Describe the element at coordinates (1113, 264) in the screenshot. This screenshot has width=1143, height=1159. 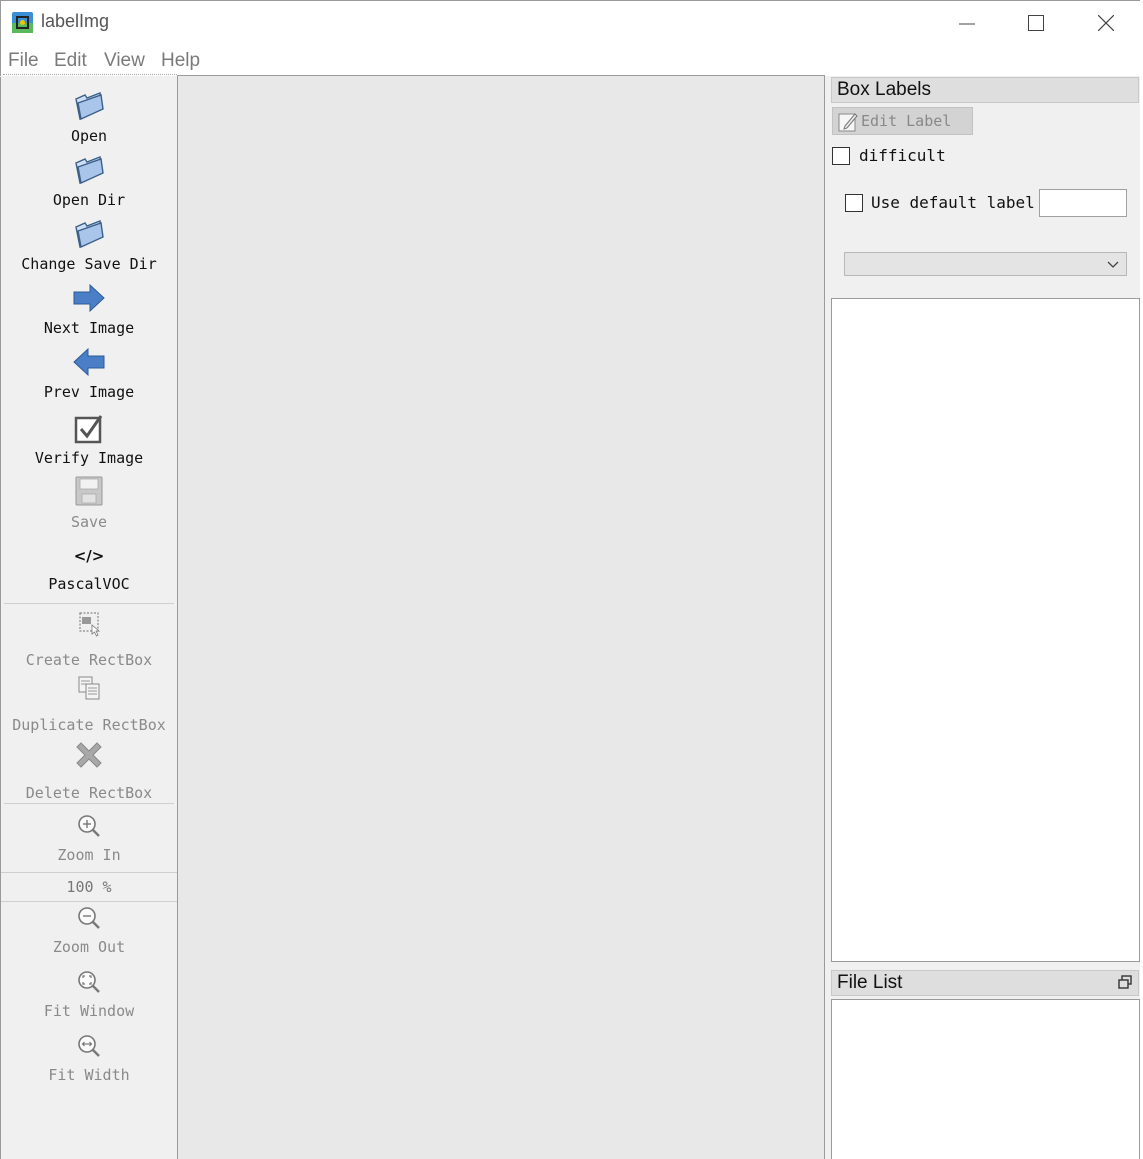
I see `chevron-down-icon` at that location.